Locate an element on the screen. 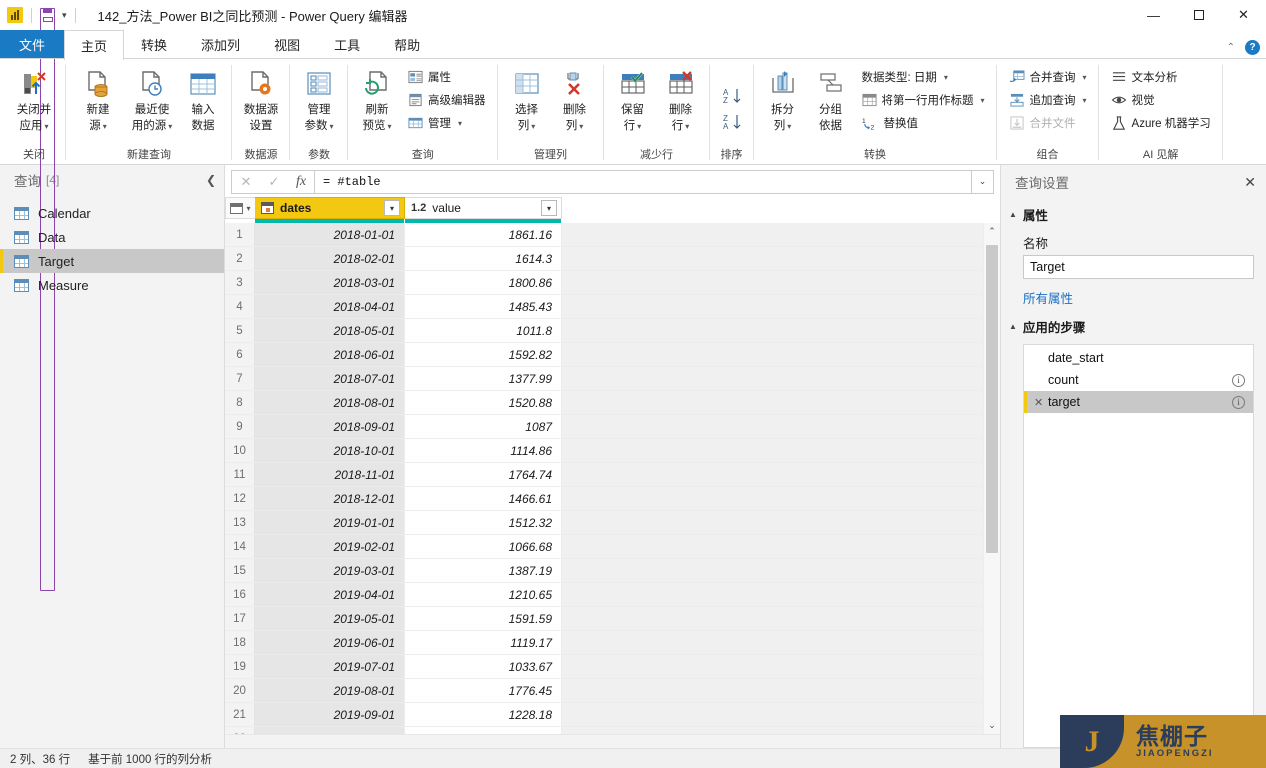 The width and height of the screenshot is (1266, 768). applied-step-date-start: date_start is located at coordinates (1138, 358).